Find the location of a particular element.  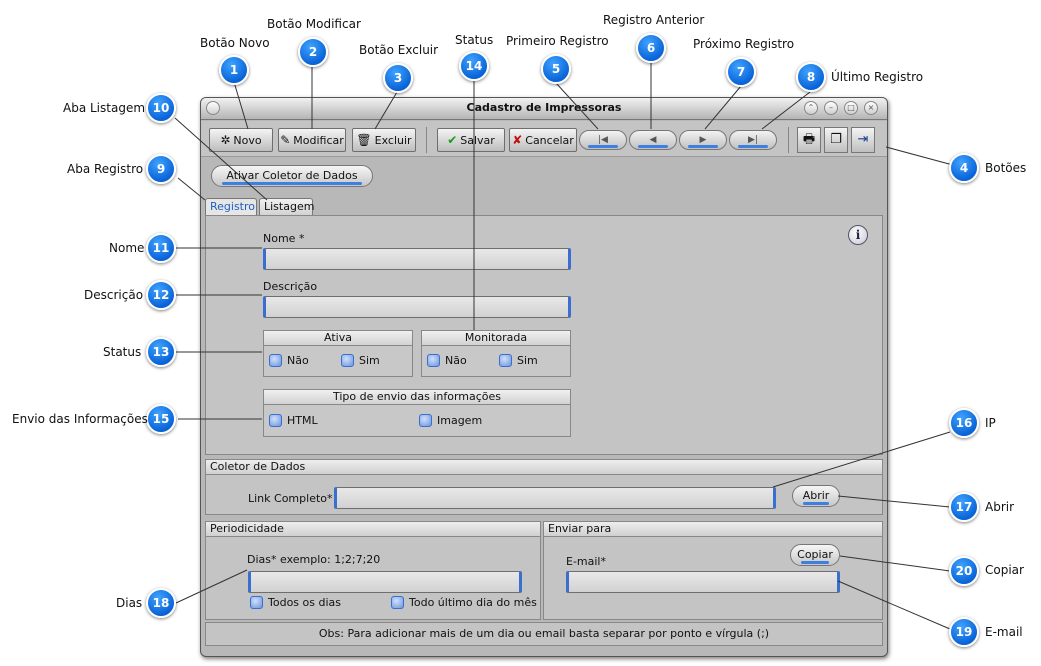

ativa-sim-option: Sim is located at coordinates (360, 360).